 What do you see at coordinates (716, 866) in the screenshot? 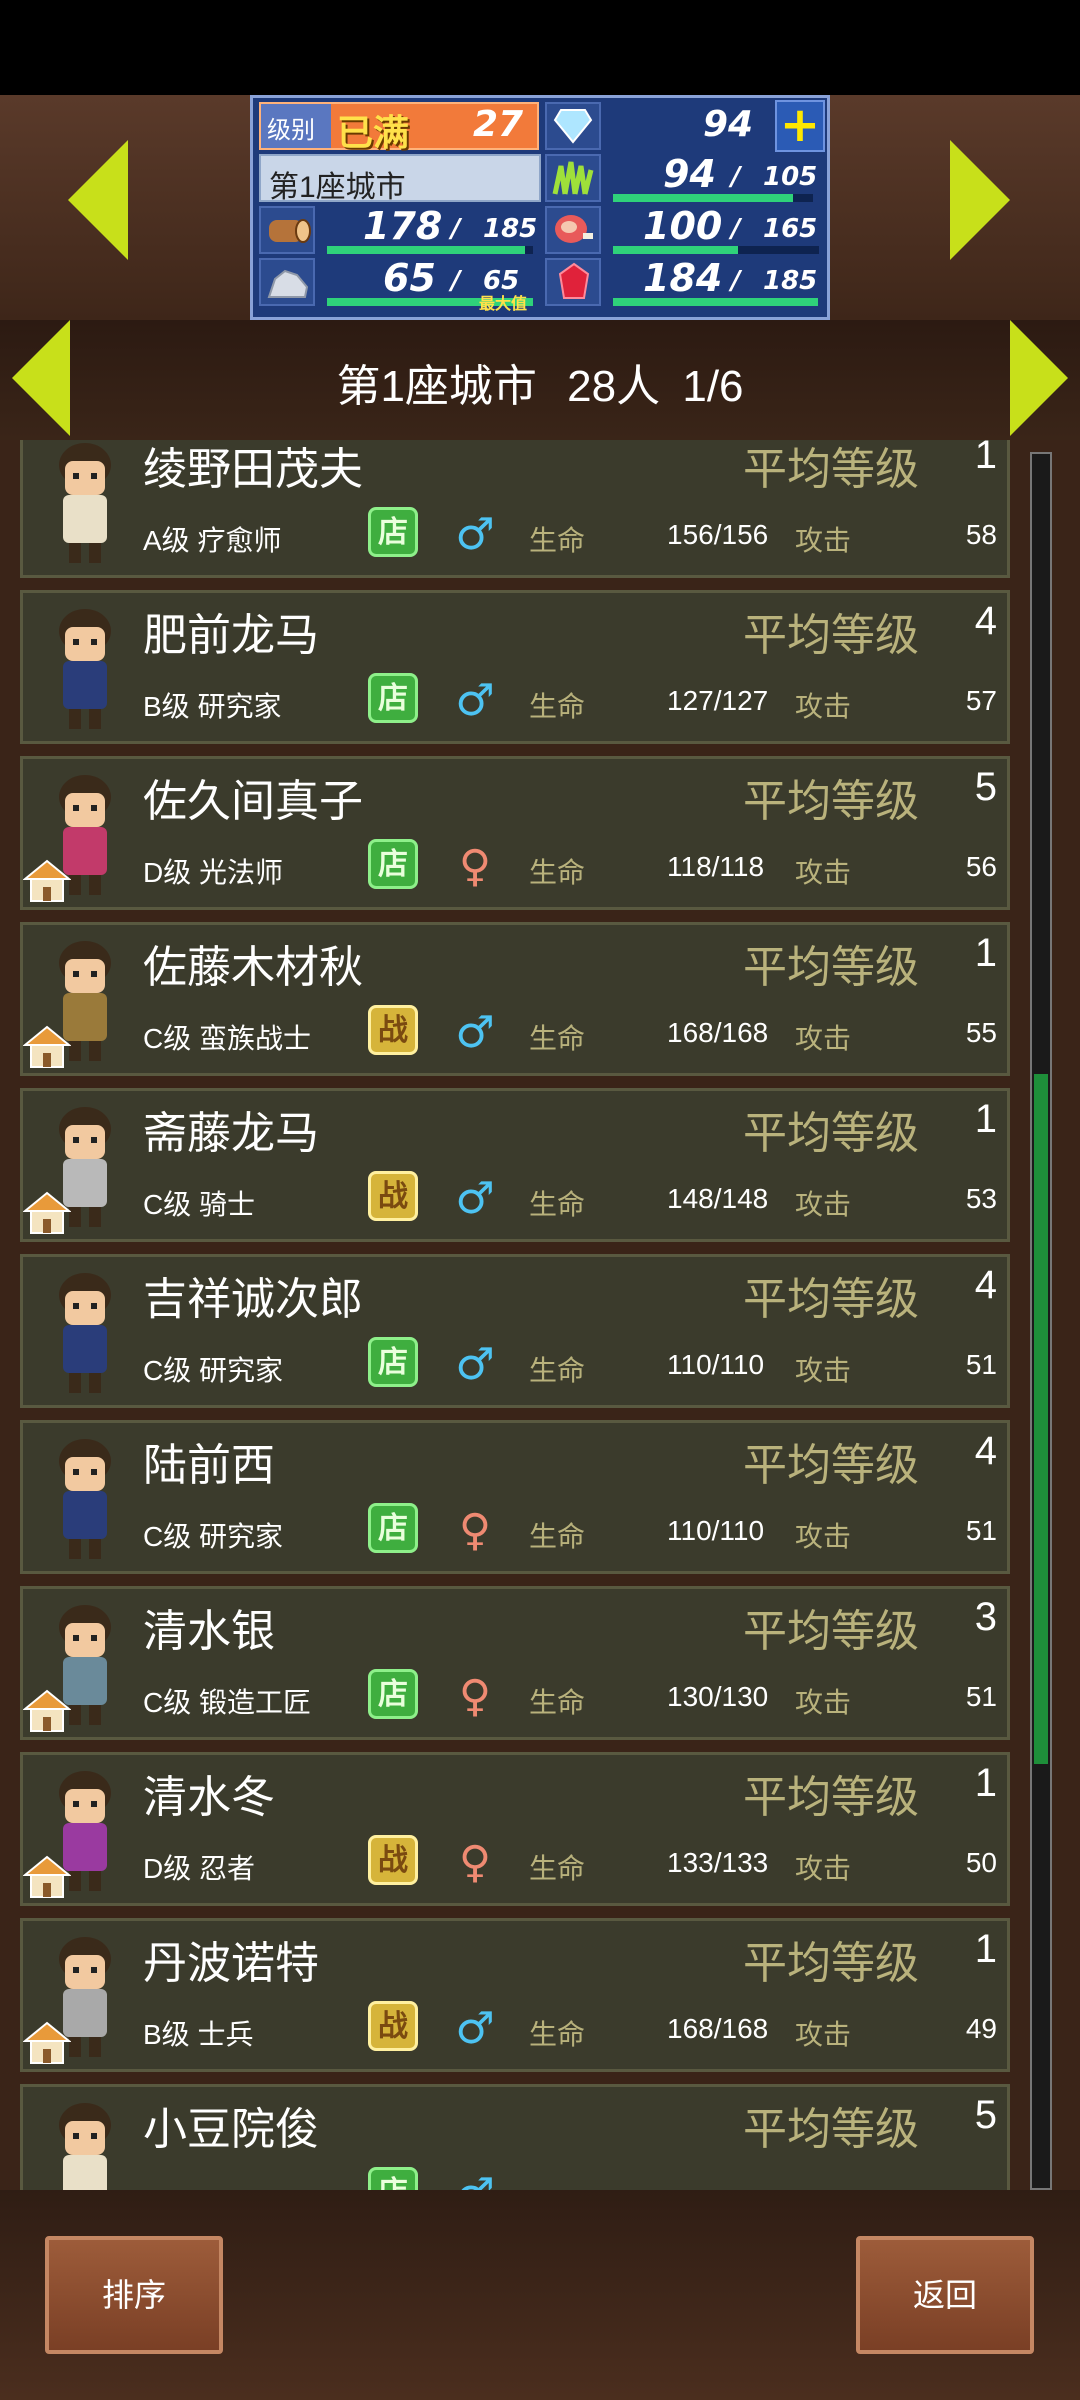
I see `hp-value: 118/118` at bounding box center [716, 866].